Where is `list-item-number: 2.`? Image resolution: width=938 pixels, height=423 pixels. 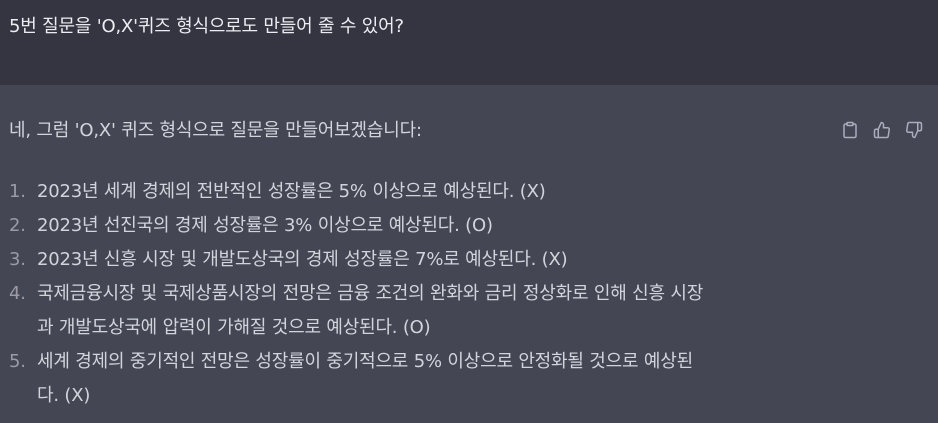
list-item-number: 2. is located at coordinates (17, 225).